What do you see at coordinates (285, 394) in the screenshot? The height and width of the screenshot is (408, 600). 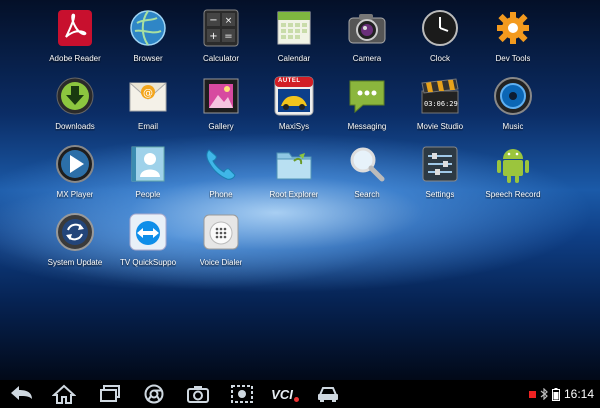 I see `vci-button: VCI` at bounding box center [285, 394].